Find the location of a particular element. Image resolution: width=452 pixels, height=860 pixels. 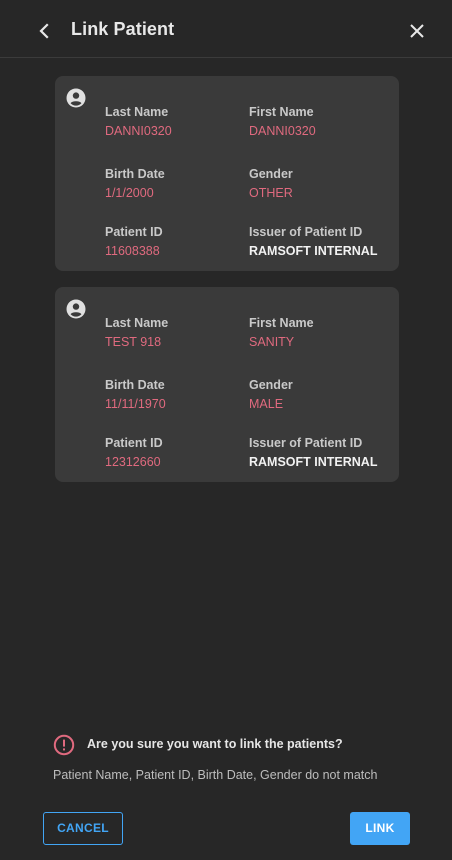

gender-field: Gender OTHER is located at coordinates (271, 183).